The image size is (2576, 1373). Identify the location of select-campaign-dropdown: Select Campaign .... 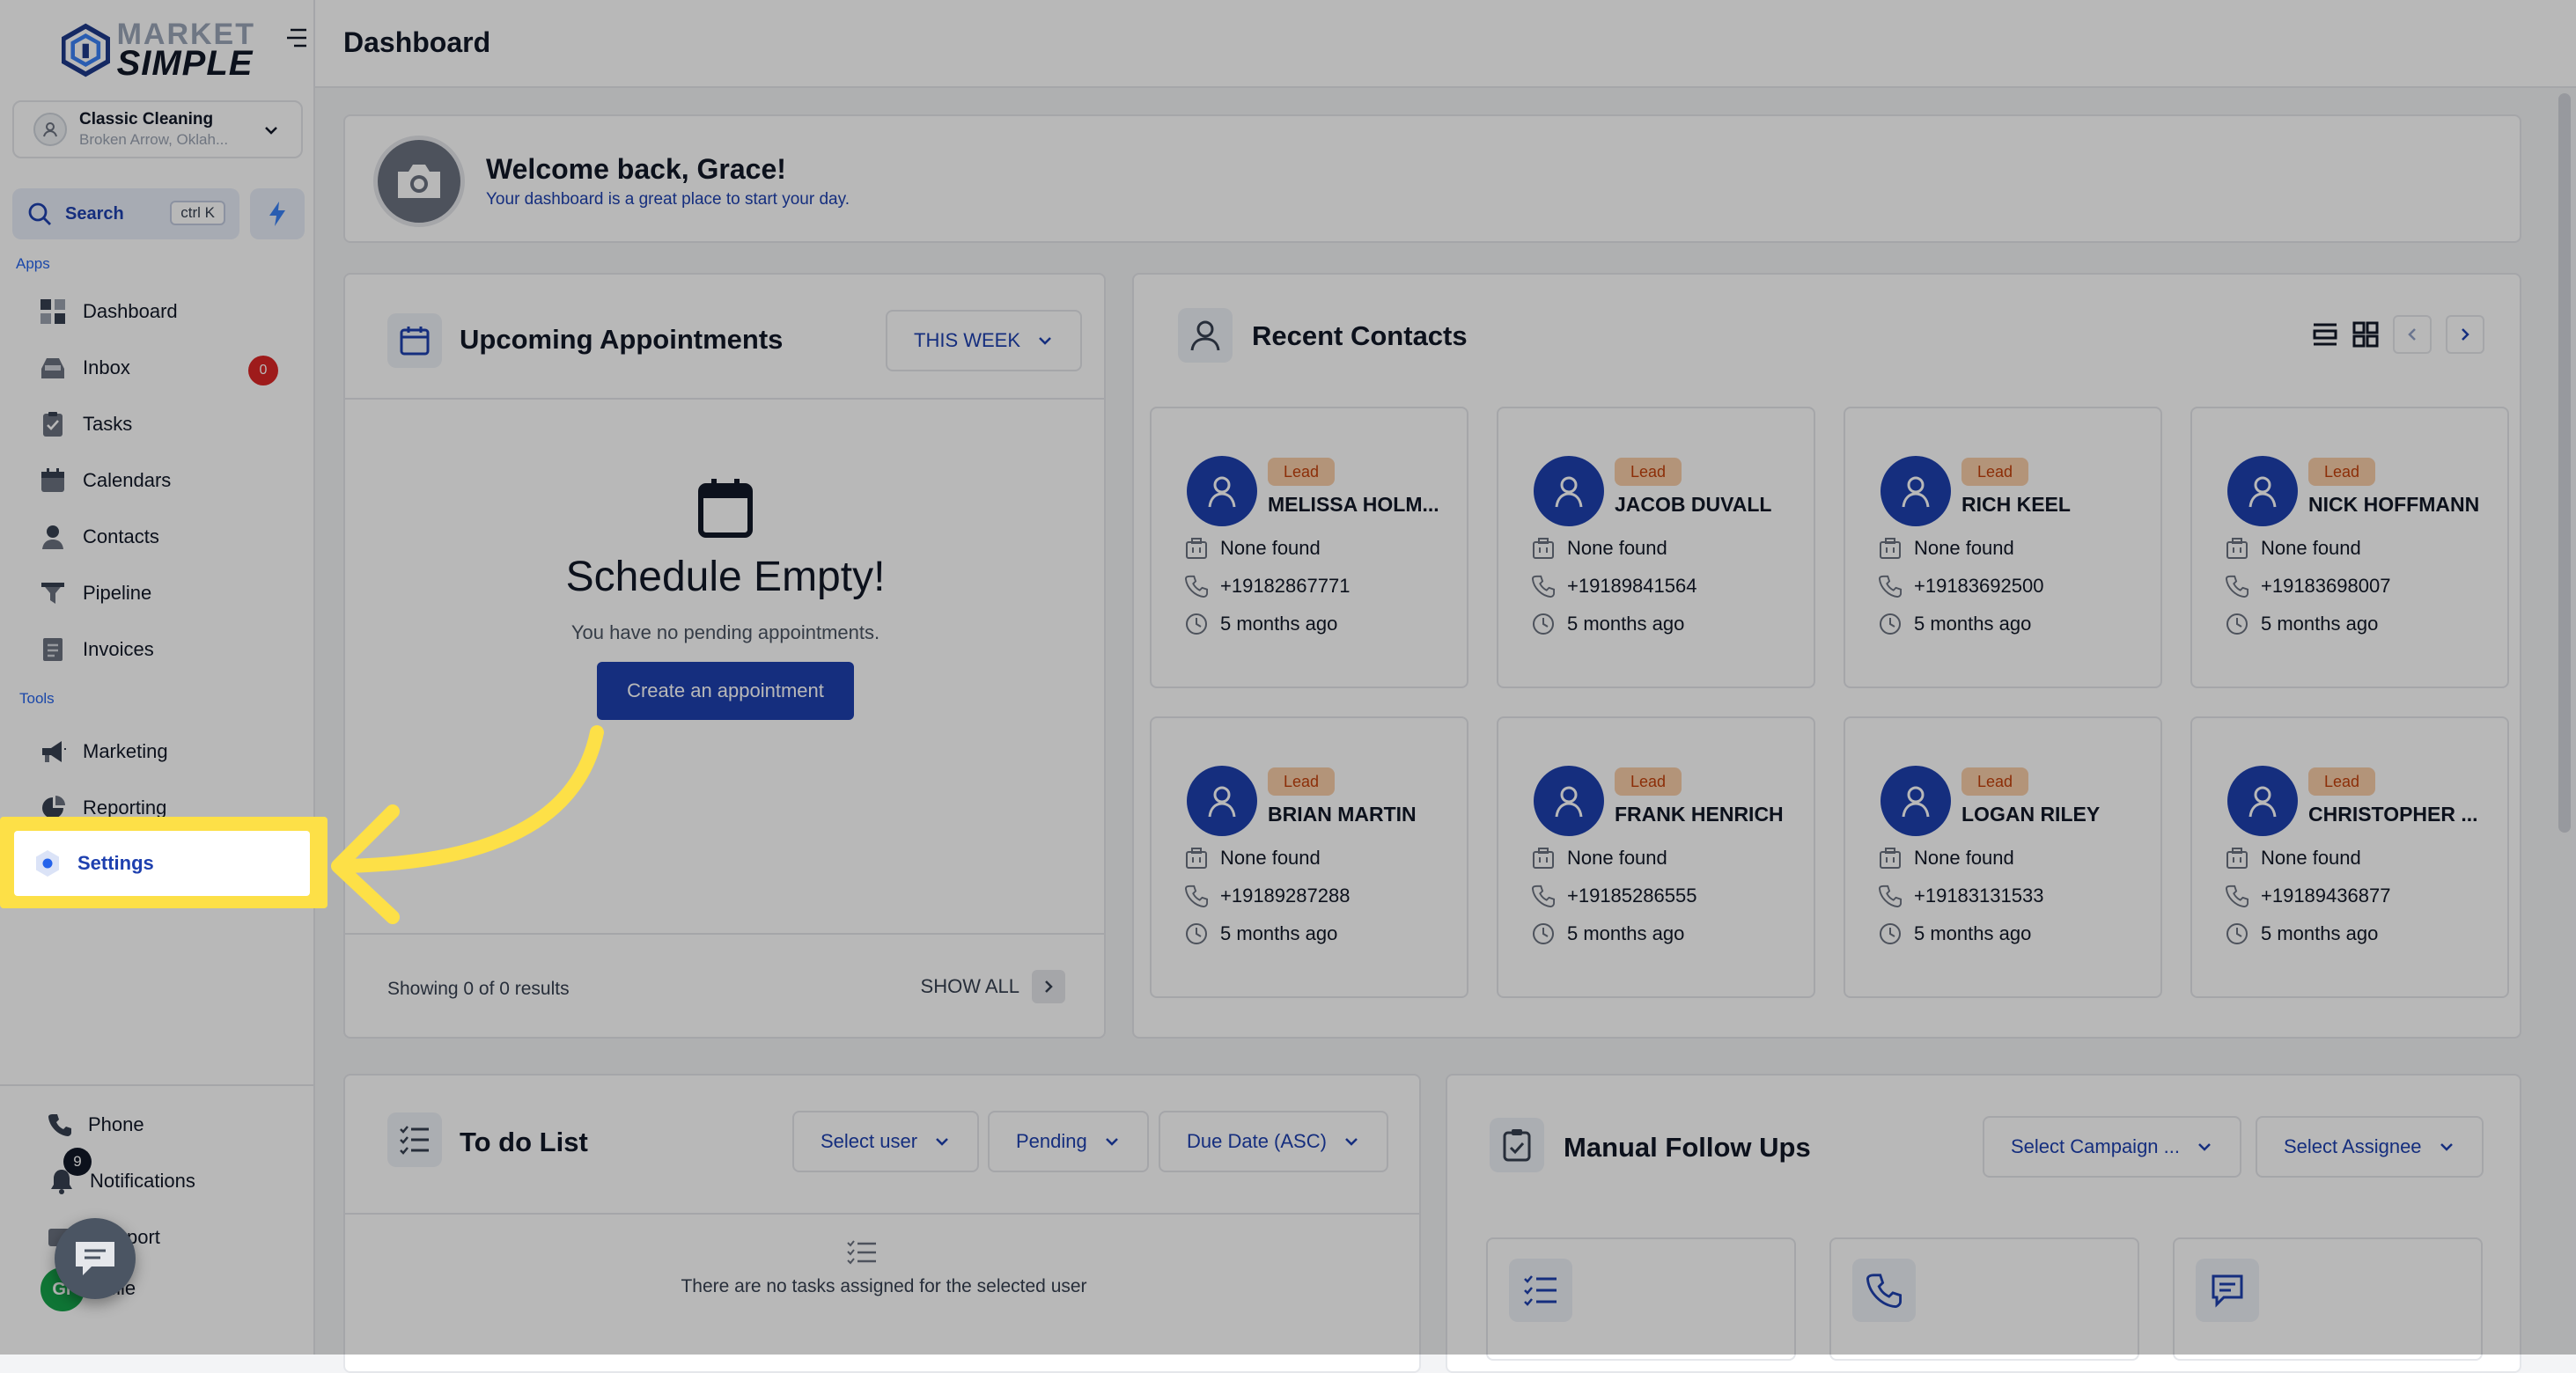
(2112, 1147).